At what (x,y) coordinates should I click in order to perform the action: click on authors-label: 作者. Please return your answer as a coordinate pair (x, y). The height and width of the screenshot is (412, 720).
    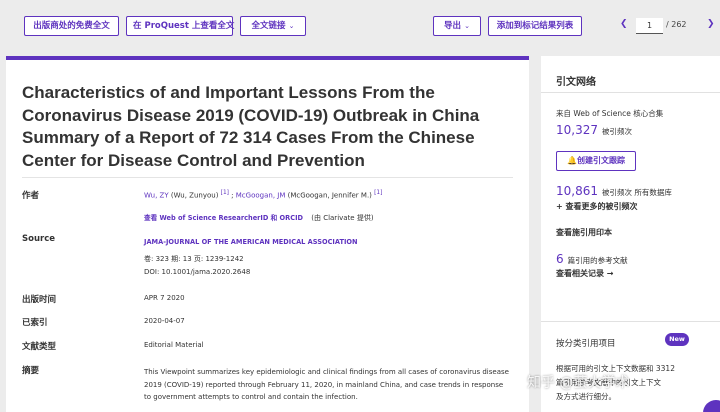
    Looking at the image, I should click on (31, 196).